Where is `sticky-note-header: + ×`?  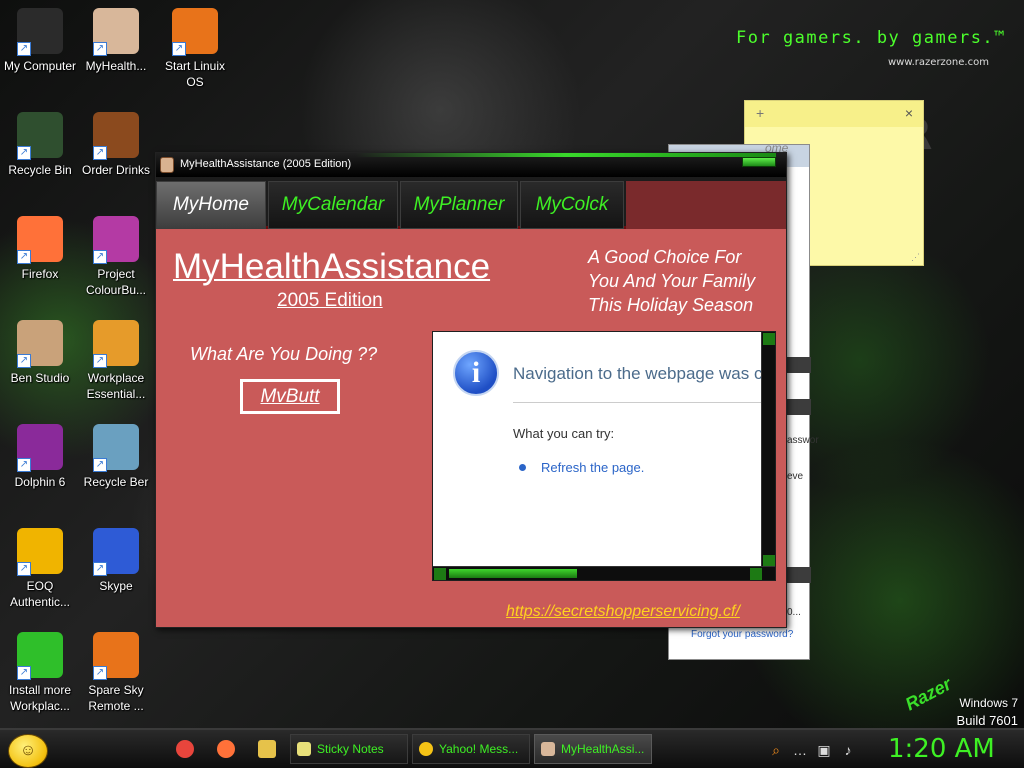
sticky-note-header: + × is located at coordinates (834, 114).